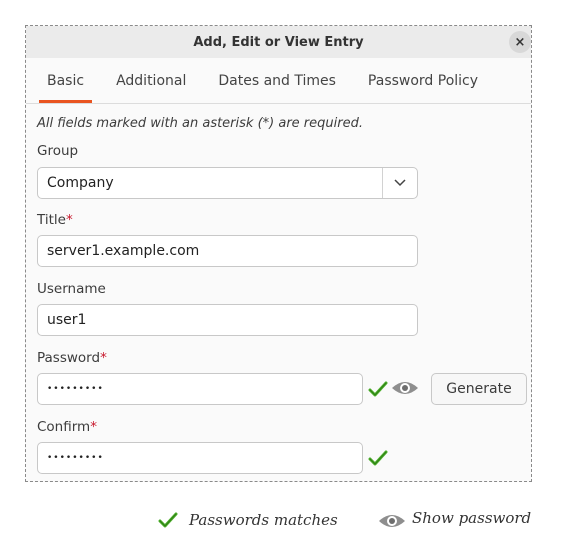 The width and height of the screenshot is (562, 542). Describe the element at coordinates (200, 458) in the screenshot. I see `confirm-input: •••••••••` at that location.